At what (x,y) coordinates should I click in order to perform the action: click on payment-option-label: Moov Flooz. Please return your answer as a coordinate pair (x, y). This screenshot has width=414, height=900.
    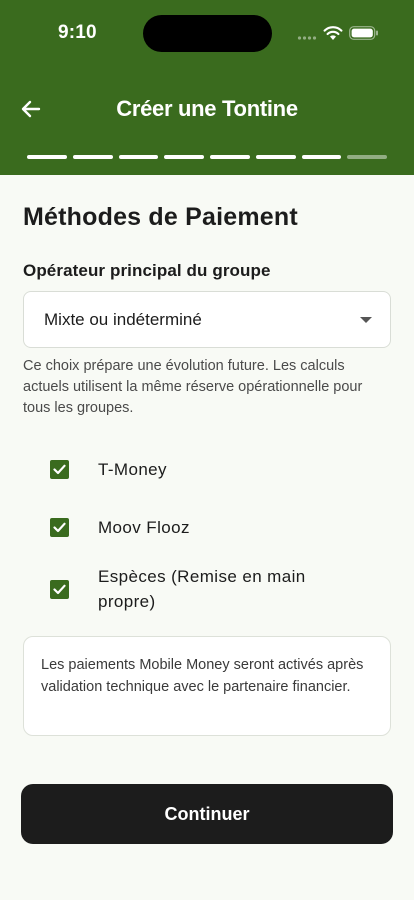
    Looking at the image, I should click on (144, 527).